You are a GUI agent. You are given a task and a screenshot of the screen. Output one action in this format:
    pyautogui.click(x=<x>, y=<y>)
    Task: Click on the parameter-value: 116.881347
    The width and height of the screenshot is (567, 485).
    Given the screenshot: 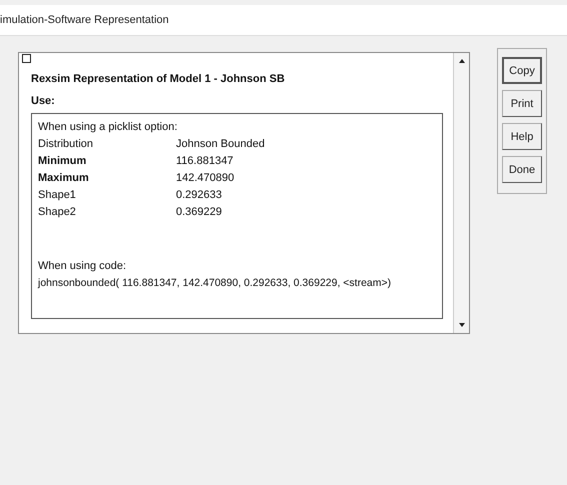 What is the action you would take?
    pyautogui.click(x=205, y=161)
    